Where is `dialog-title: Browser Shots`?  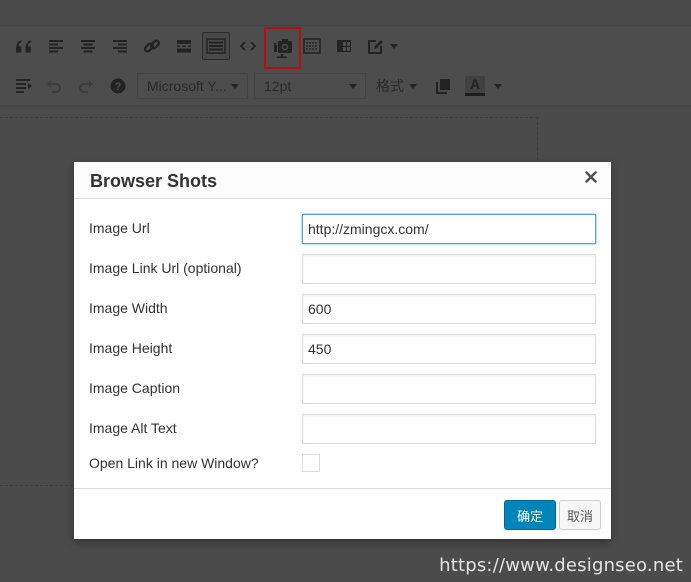
dialog-title: Browser Shots is located at coordinates (154, 181).